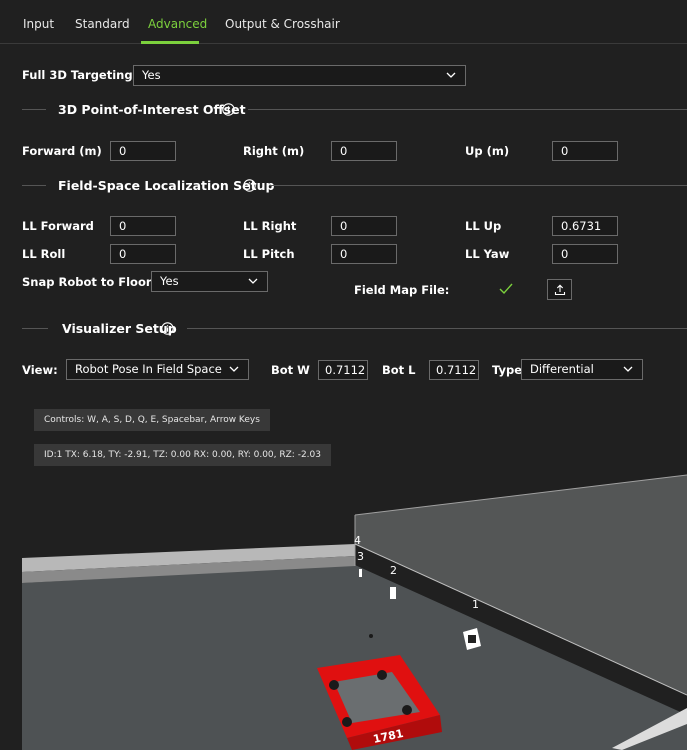 The height and width of the screenshot is (750, 687). Describe the element at coordinates (487, 151) in the screenshot. I see `up-label: Up (m)` at that location.